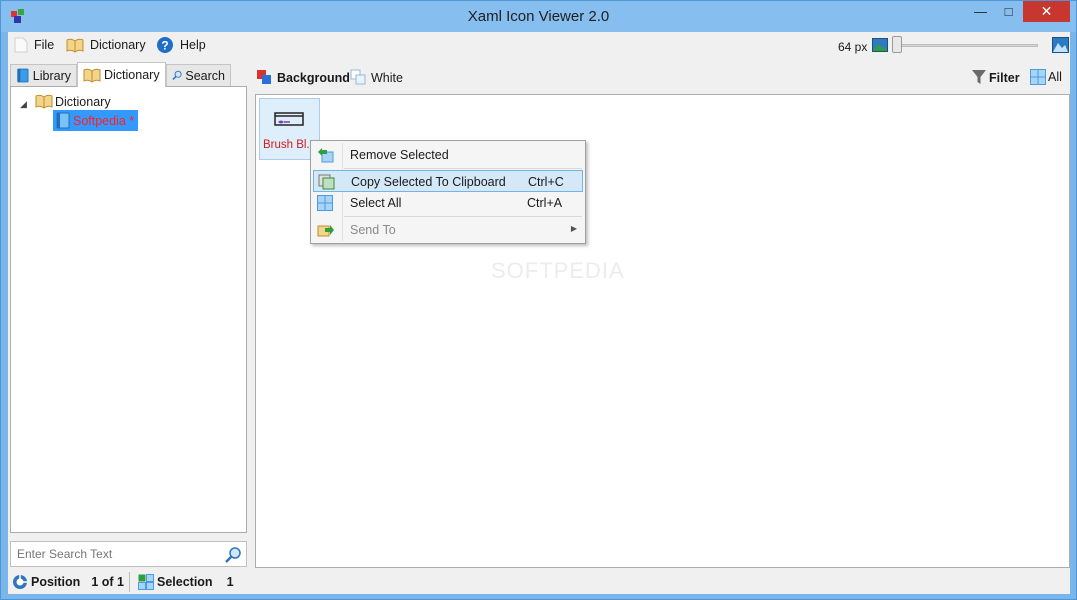  Describe the element at coordinates (83, 101) in the screenshot. I see `tree-node-dictionary-label: Dictionary` at that location.